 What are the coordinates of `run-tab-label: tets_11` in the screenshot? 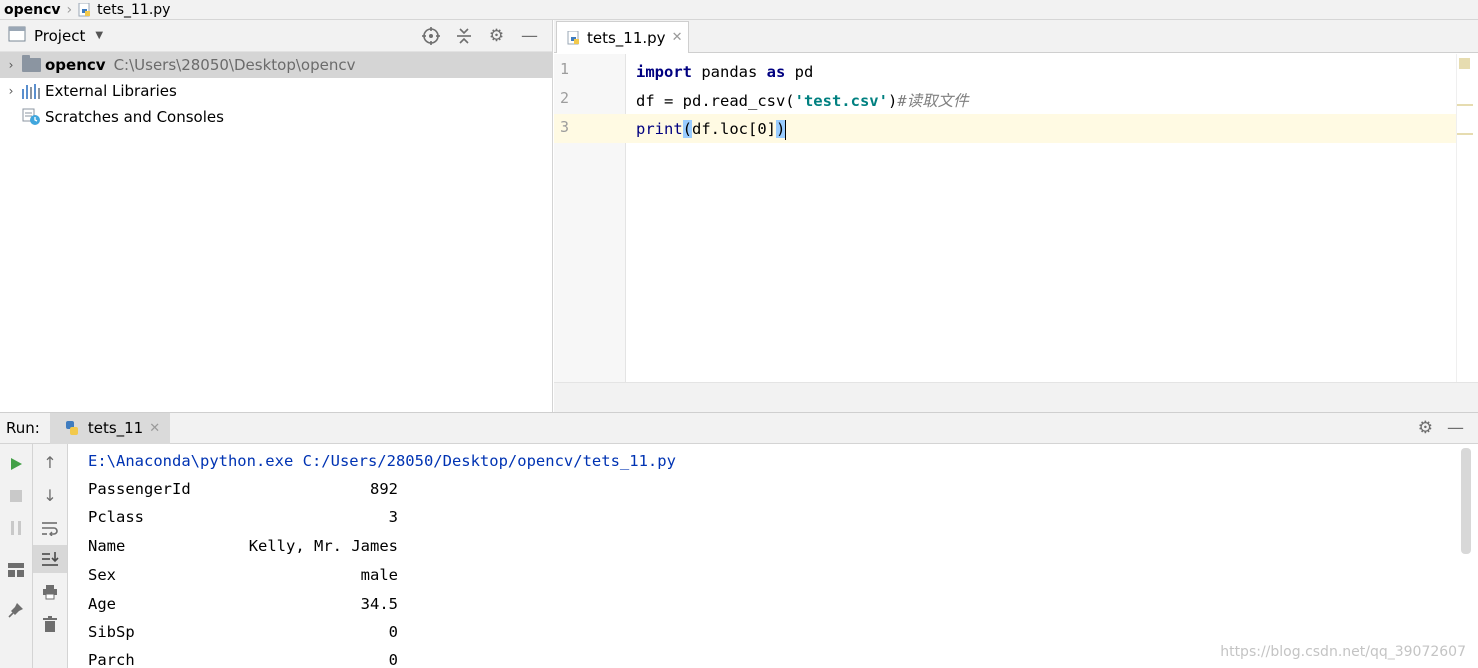 It's located at (115, 428).